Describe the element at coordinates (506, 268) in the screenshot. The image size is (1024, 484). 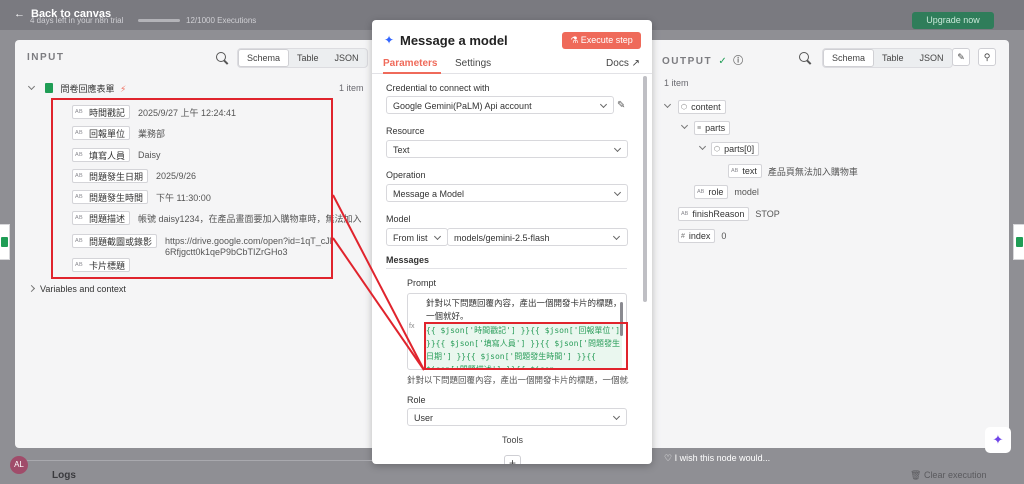
I see `messages-divider` at that location.